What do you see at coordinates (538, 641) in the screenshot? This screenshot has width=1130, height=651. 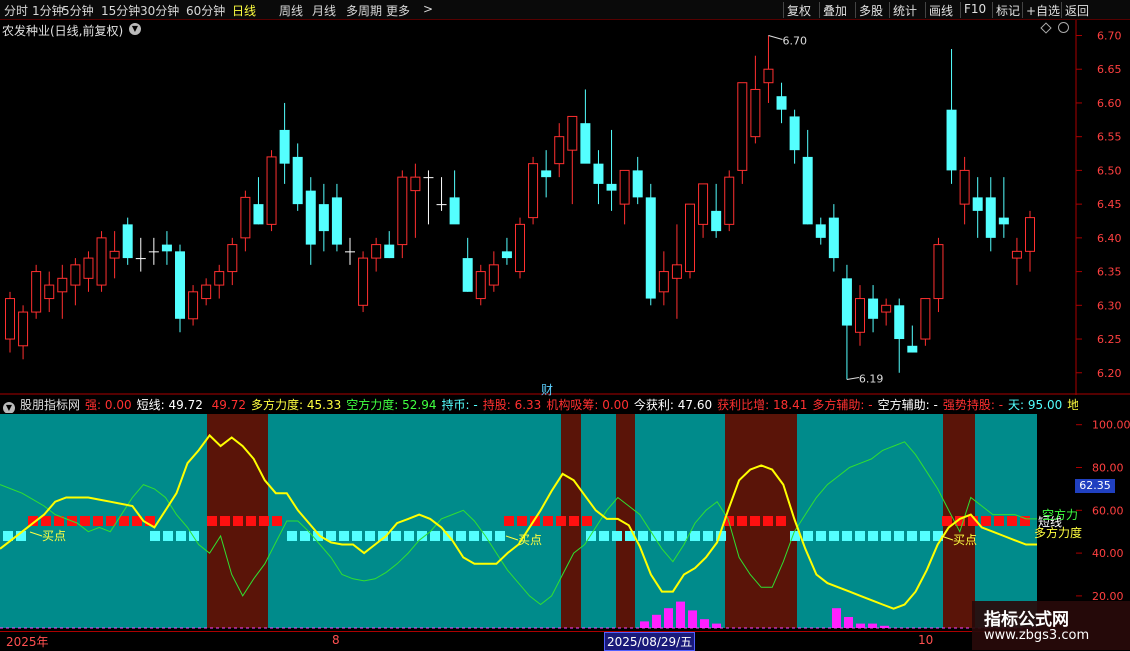 I see `date-axis: 2025年 8 2025/08/29/五 10` at bounding box center [538, 641].